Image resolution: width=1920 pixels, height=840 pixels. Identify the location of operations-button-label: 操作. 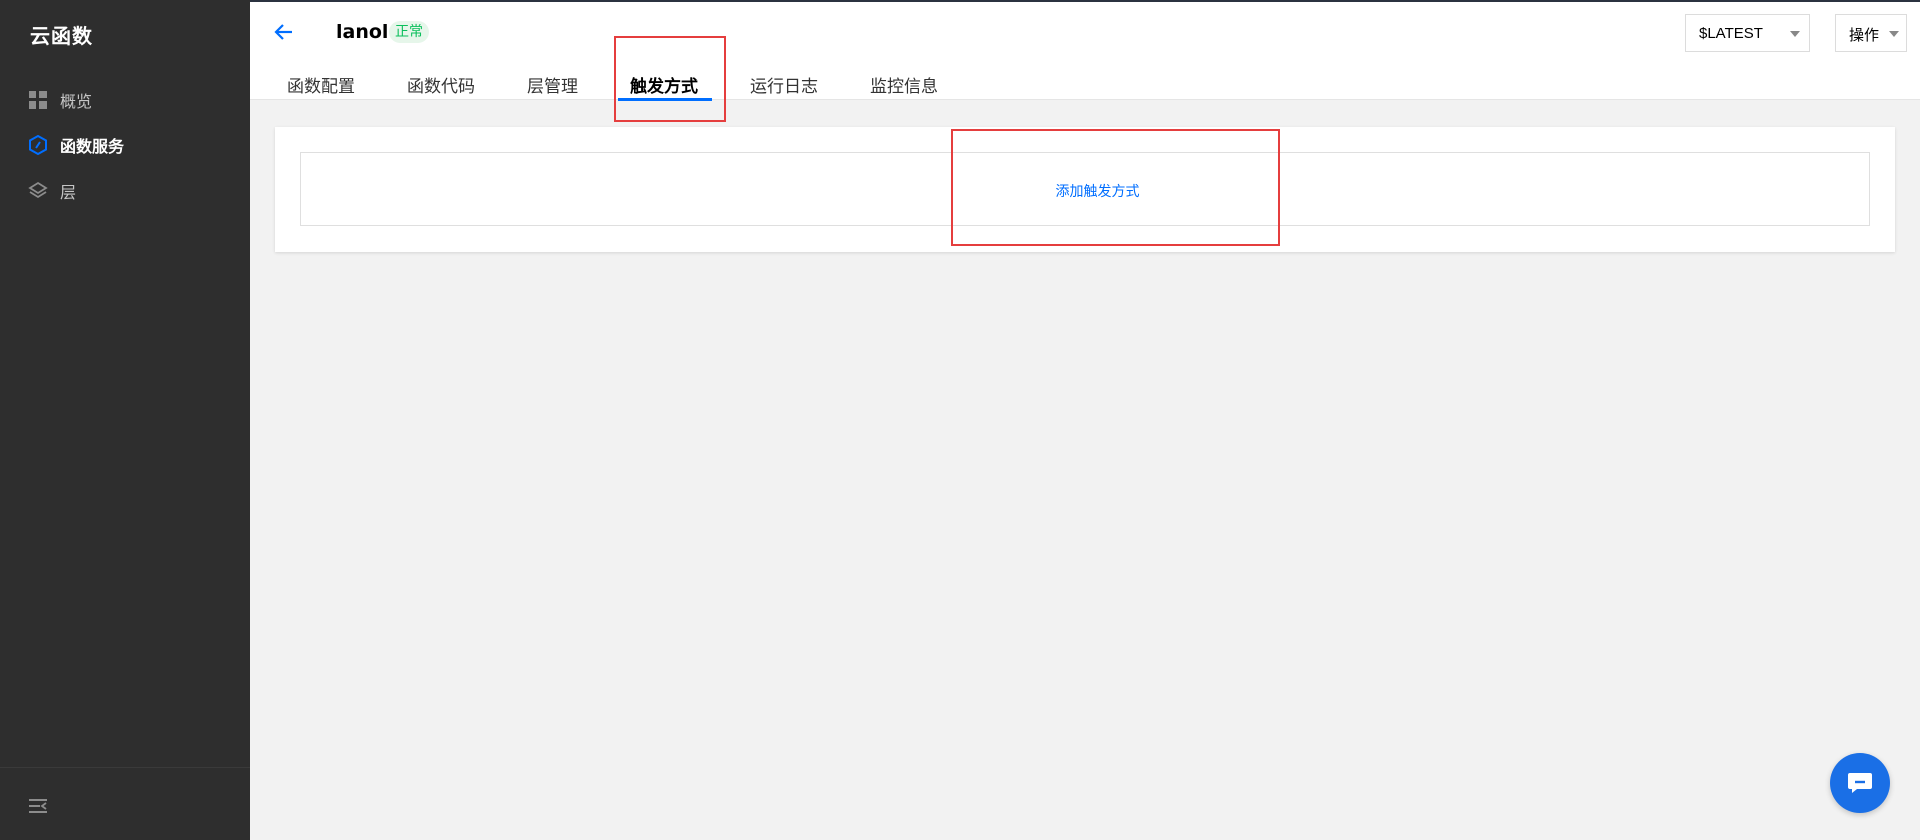
(1864, 35).